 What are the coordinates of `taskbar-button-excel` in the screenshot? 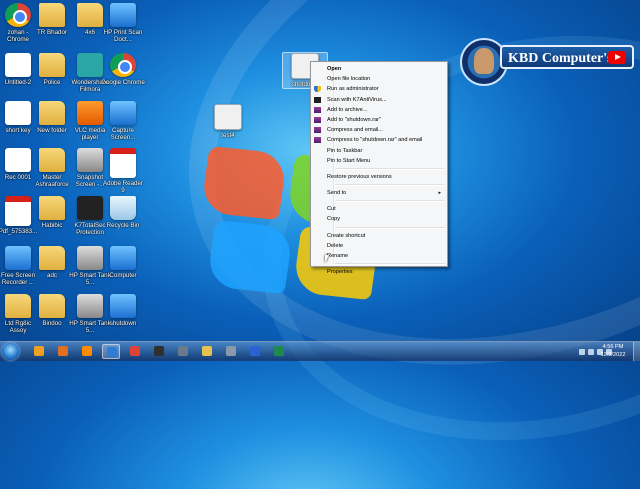 It's located at (279, 351).